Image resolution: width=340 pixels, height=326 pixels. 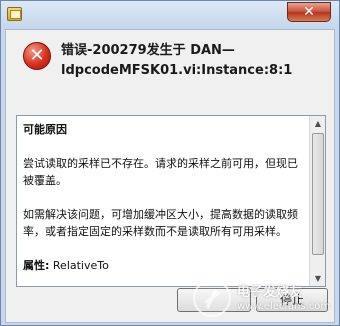 I want to click on cause-paragraph: 尝试读取的采样已不存在。请求的采样之前可用，但现已被覆盖。, so click(x=160, y=172).